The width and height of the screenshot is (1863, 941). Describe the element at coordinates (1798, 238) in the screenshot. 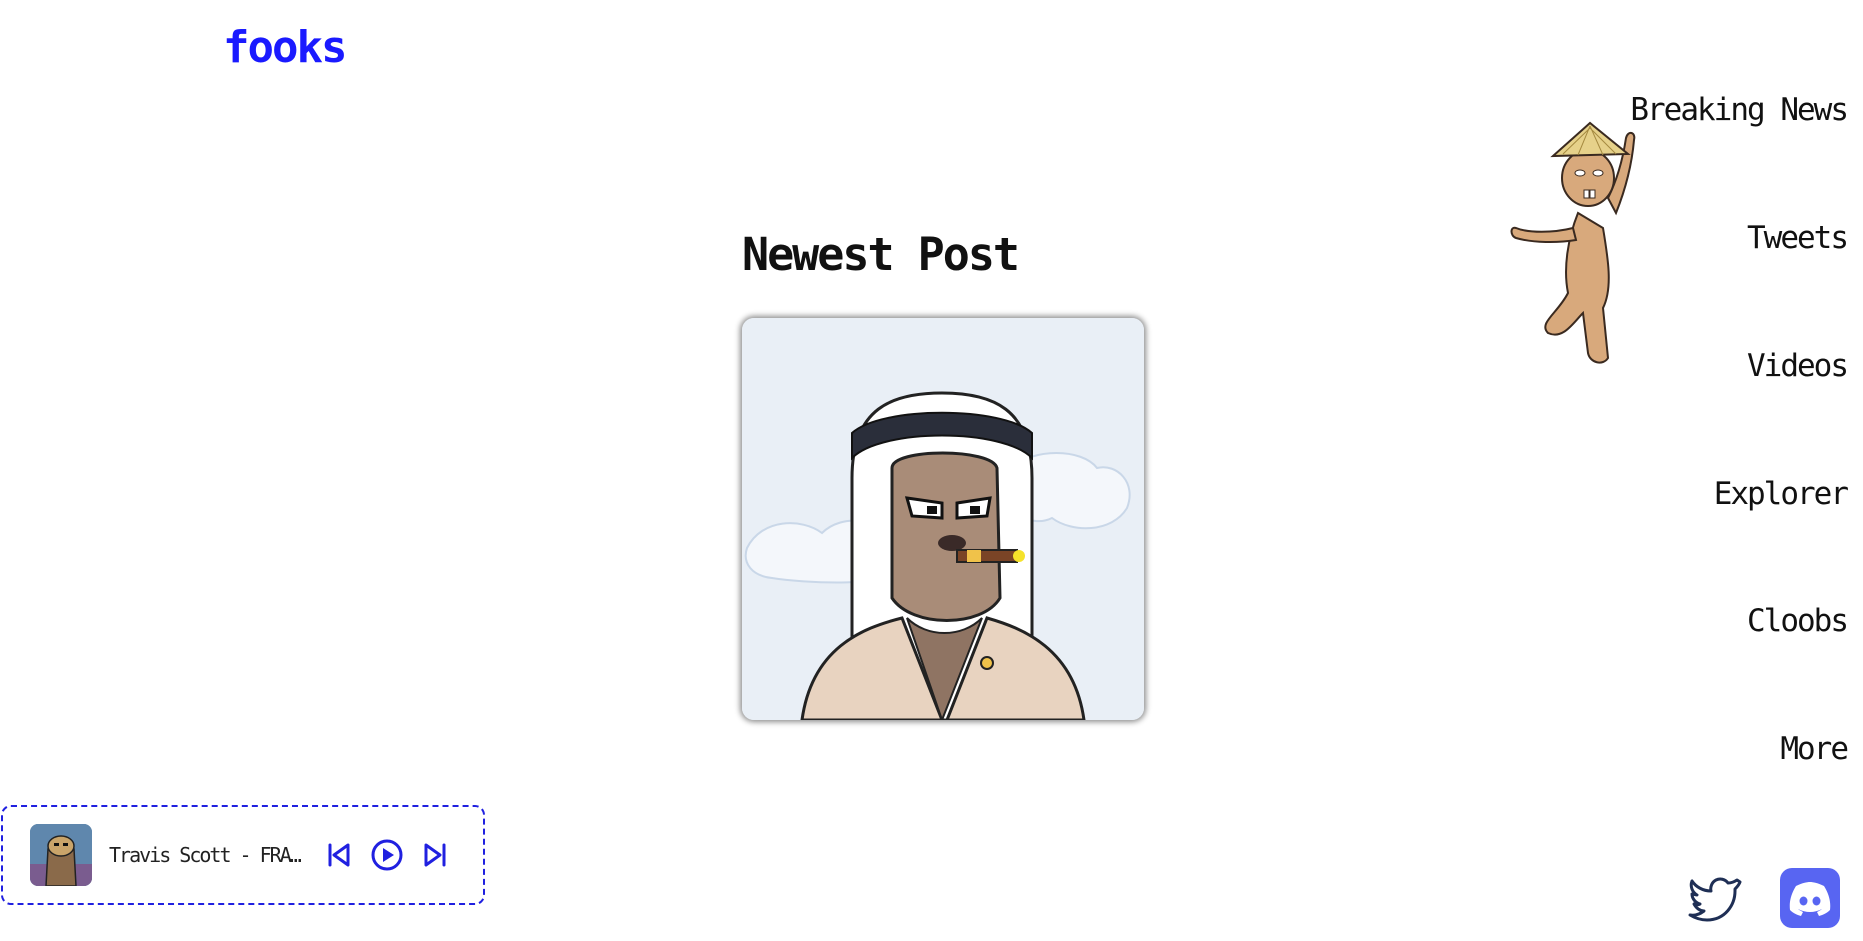

I see `nav-item-tweets: Tweets` at that location.